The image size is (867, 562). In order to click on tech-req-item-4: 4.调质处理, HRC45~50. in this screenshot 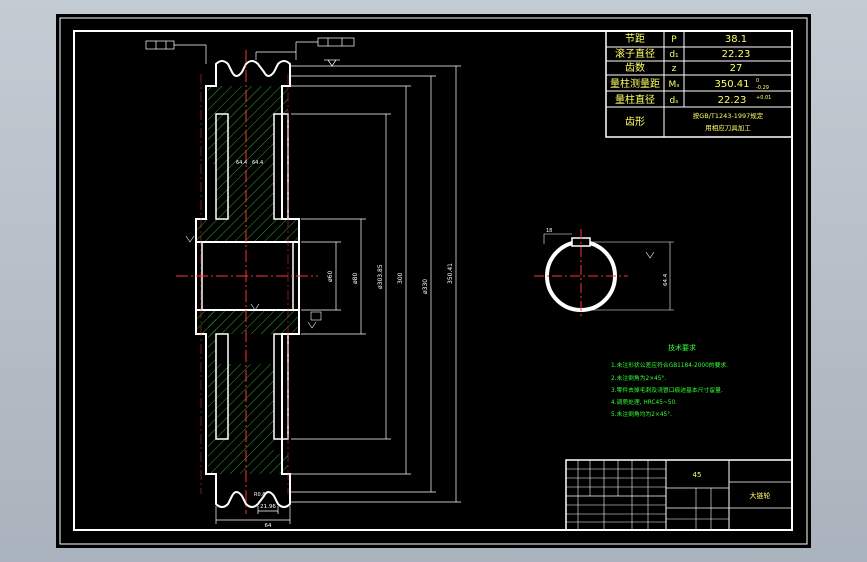, I will do `click(644, 402)`.